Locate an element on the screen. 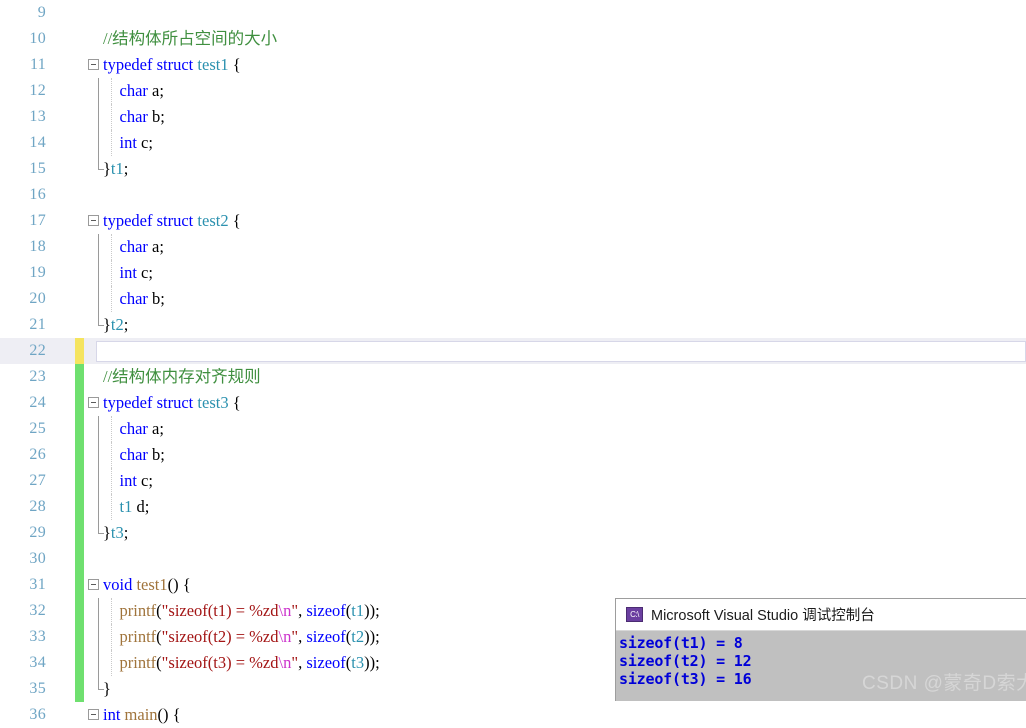 This screenshot has height=728, width=1026. code-line: 21}t2; is located at coordinates (513, 325).